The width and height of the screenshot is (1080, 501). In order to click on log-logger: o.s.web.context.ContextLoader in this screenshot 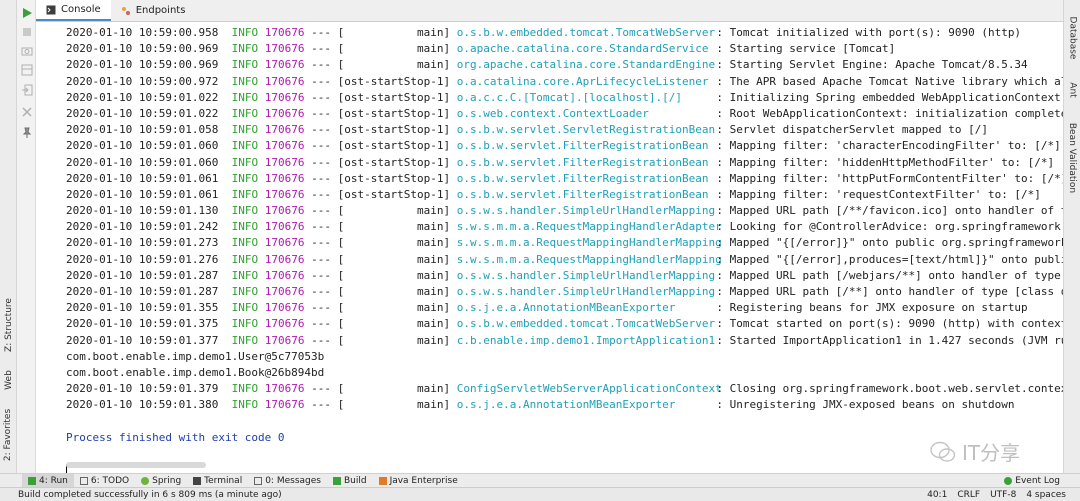, I will do `click(552, 113)`.